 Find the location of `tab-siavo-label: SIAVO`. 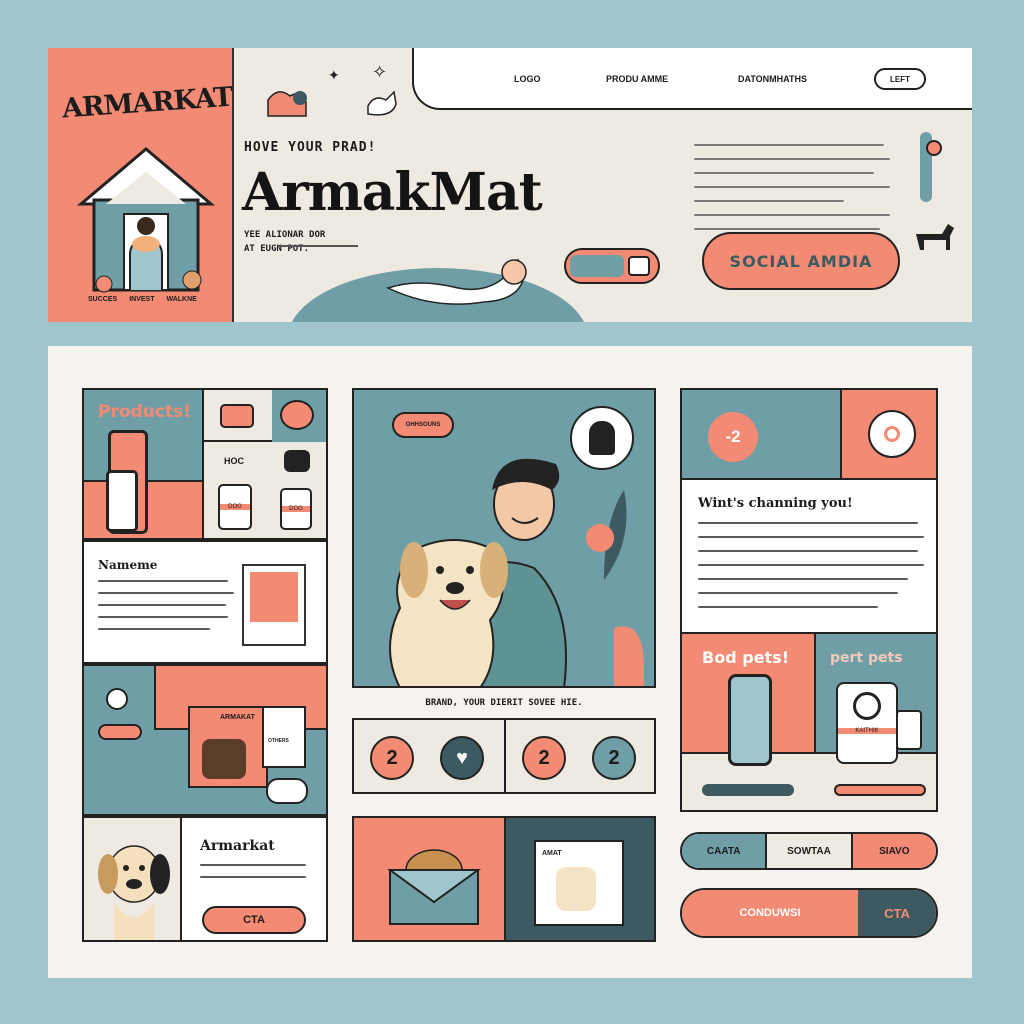

tab-siavo-label: SIAVO is located at coordinates (894, 851).